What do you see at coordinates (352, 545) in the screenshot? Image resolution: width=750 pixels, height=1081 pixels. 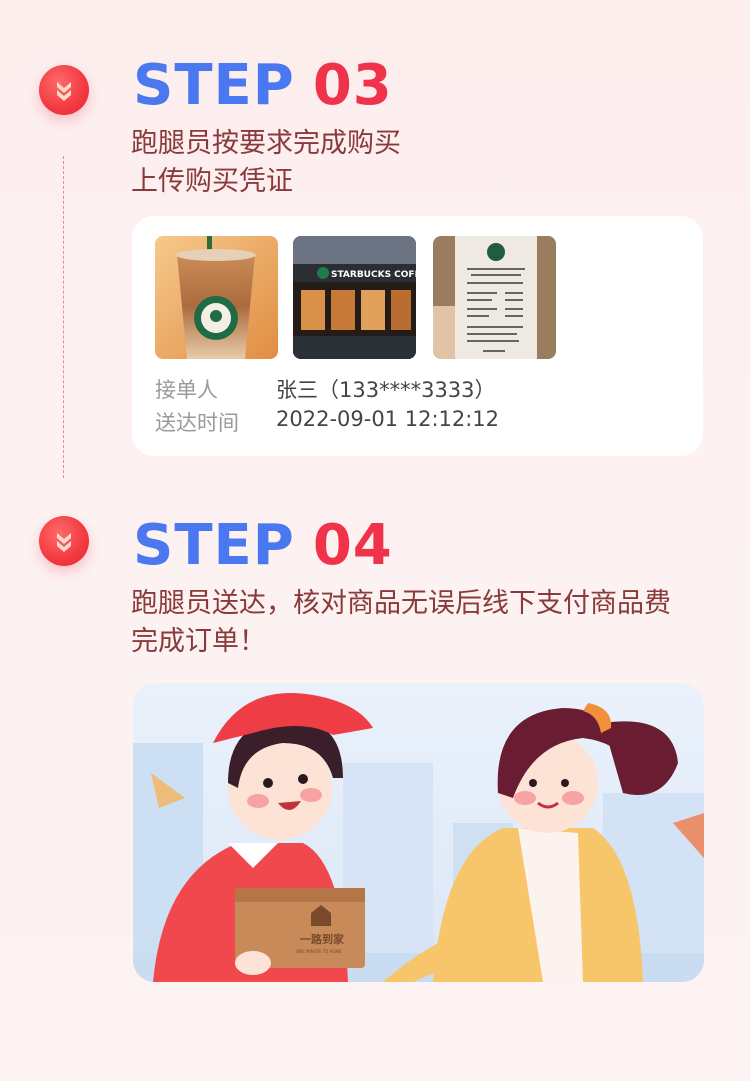 I see `step-number: 04` at bounding box center [352, 545].